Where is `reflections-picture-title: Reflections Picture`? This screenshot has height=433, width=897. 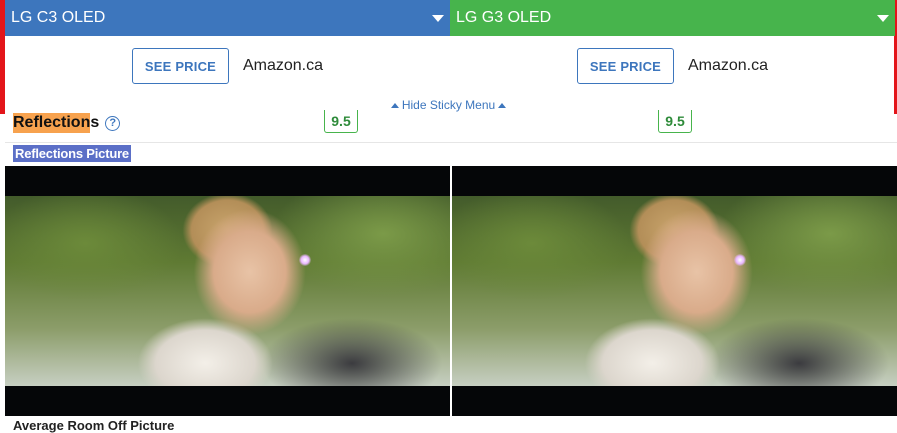 reflections-picture-title: Reflections Picture is located at coordinates (72, 153).